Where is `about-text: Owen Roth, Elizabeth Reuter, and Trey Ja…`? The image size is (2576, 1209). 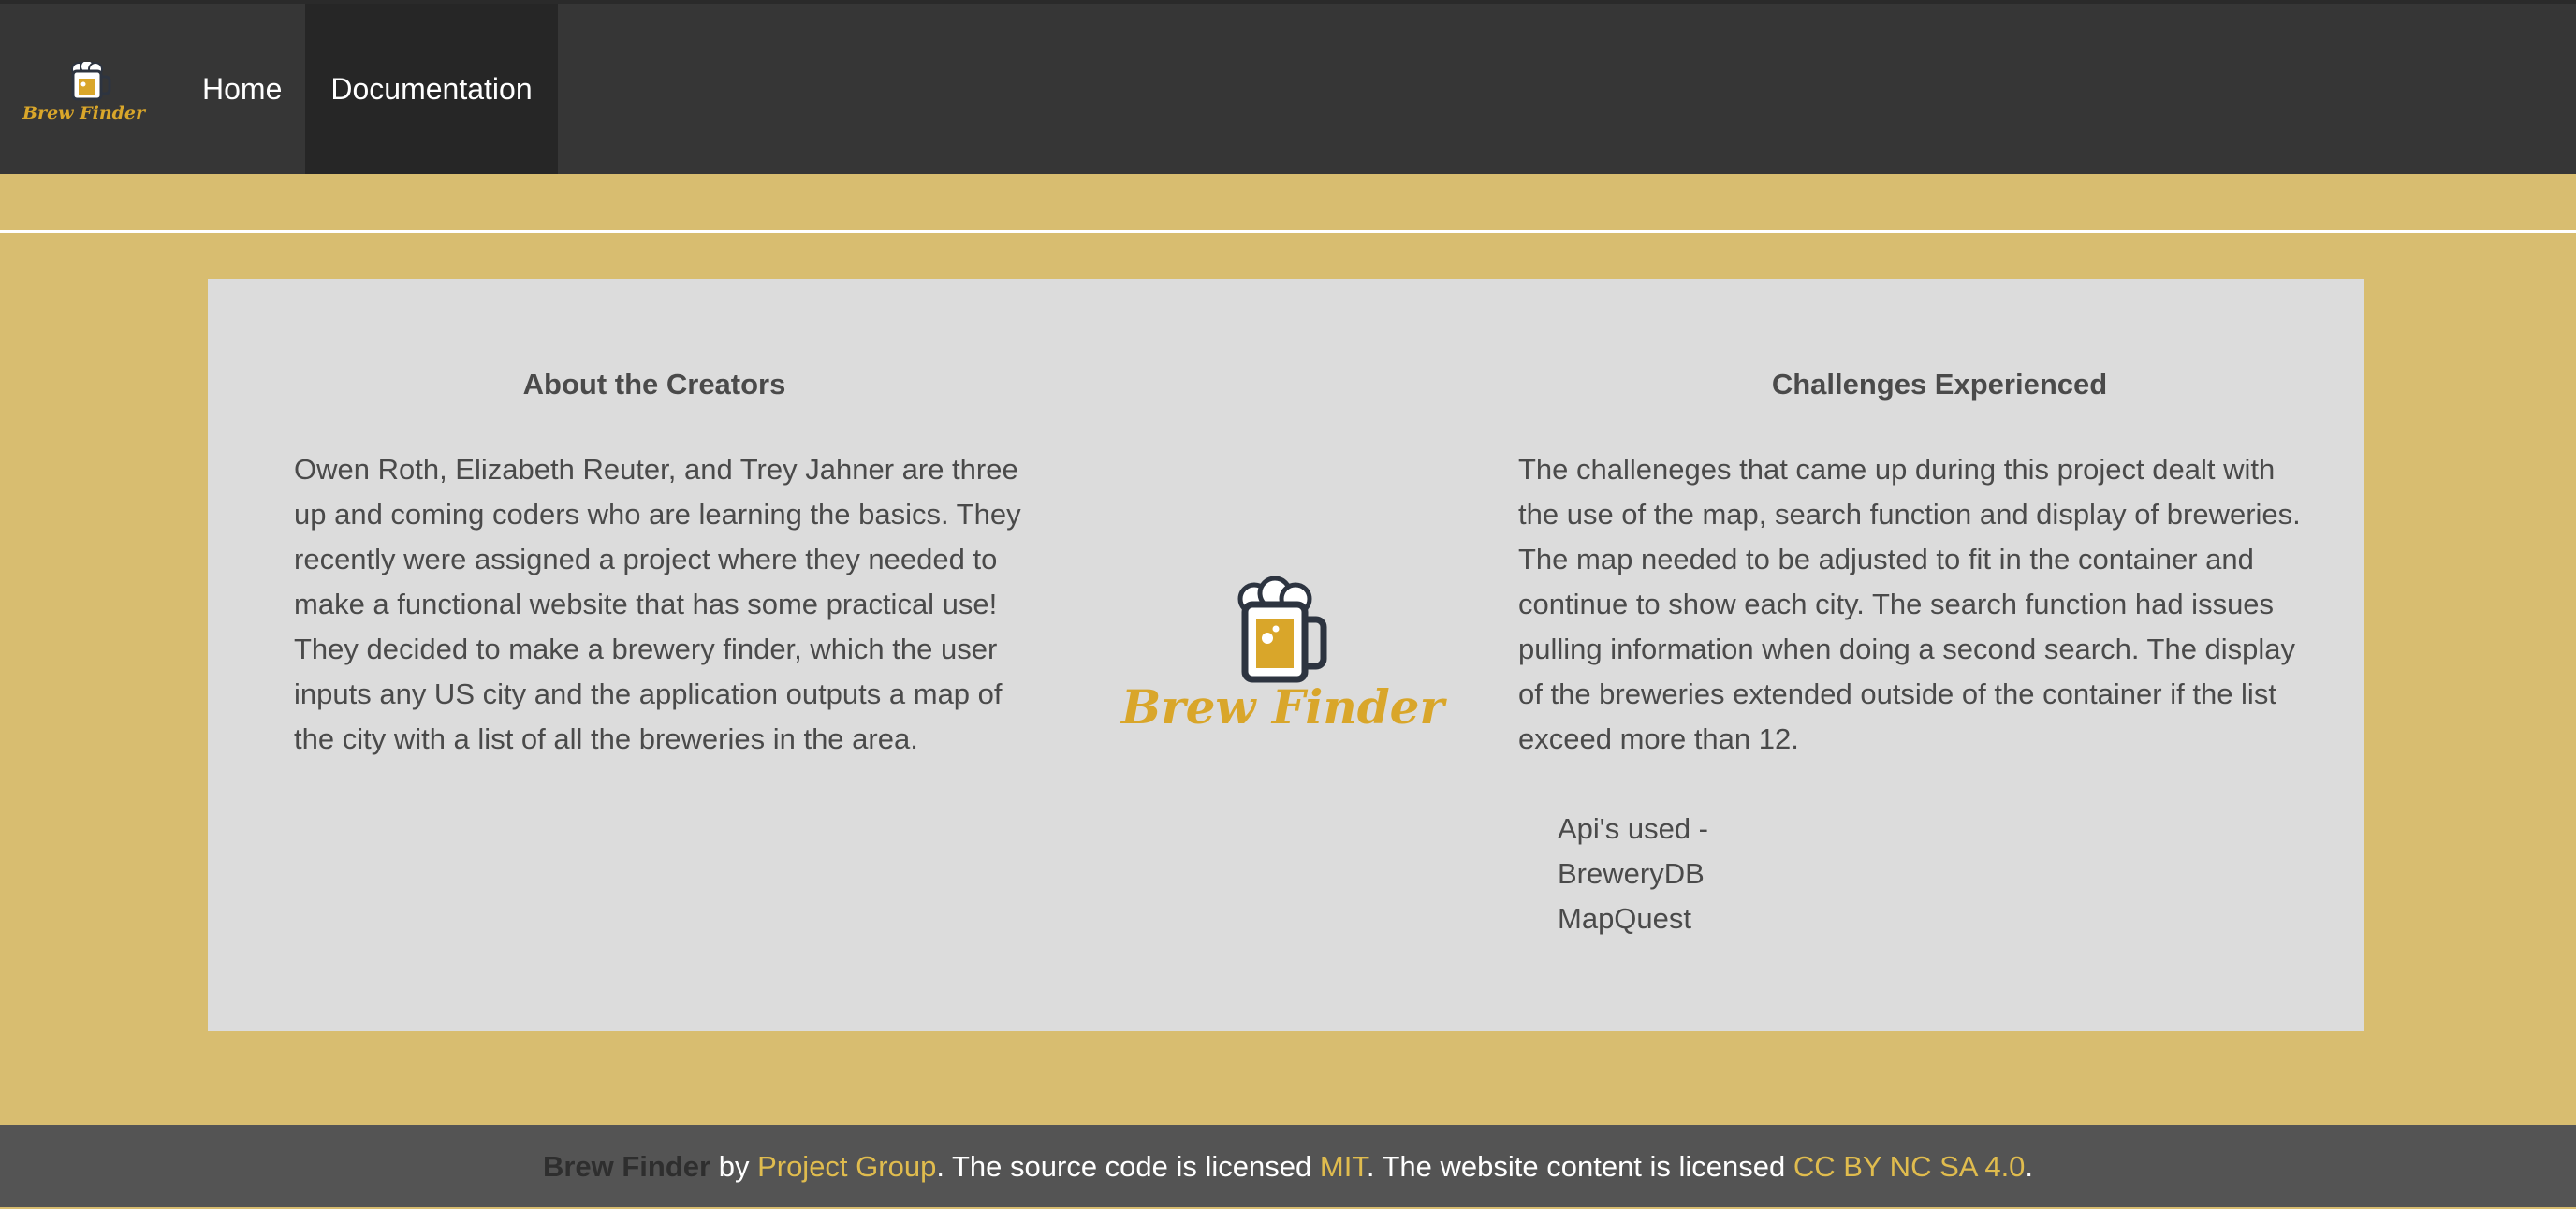 about-text: Owen Roth, Elizabeth Reuter, and Trey Ja… is located at coordinates (657, 604).